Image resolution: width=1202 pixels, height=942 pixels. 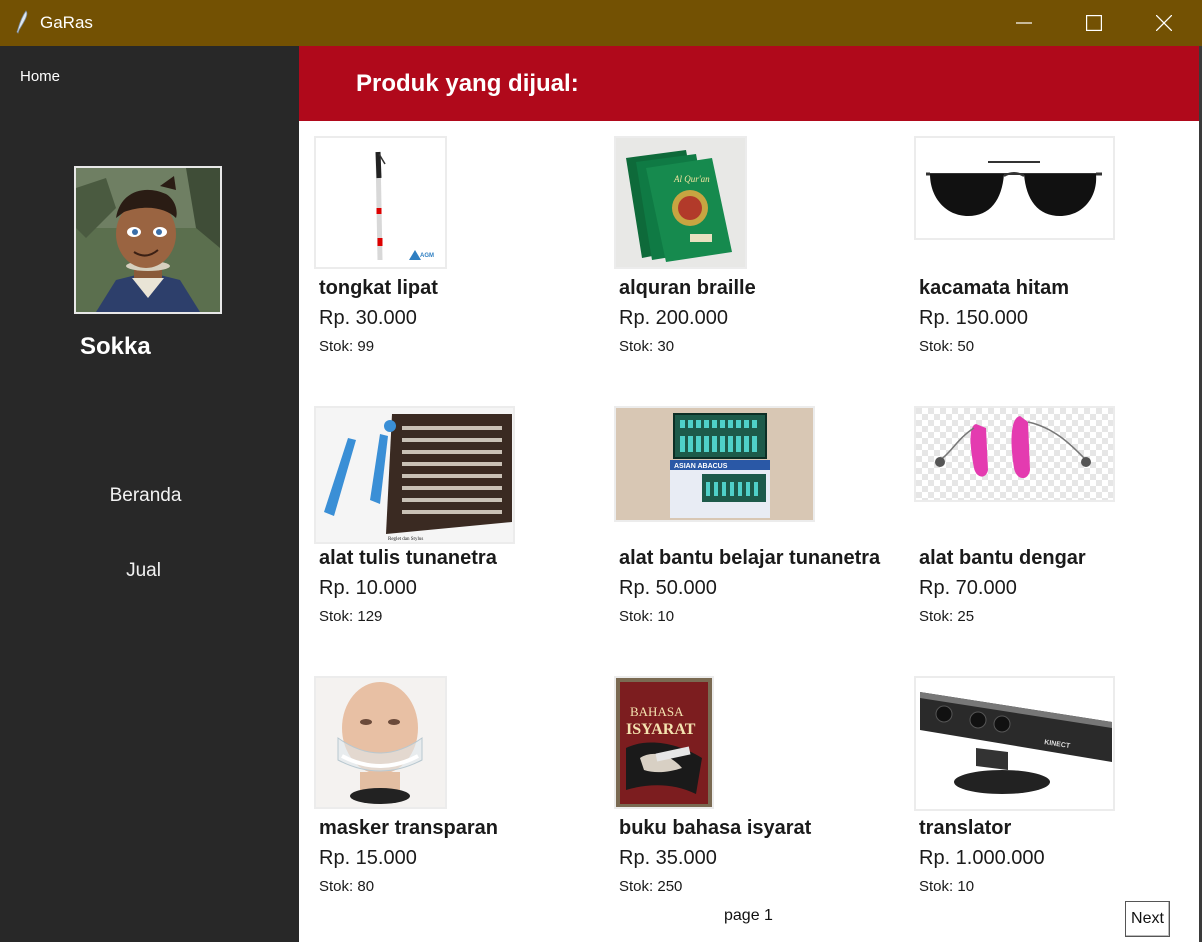 What do you see at coordinates (687, 288) in the screenshot?
I see `product-name: alquran braille` at bounding box center [687, 288].